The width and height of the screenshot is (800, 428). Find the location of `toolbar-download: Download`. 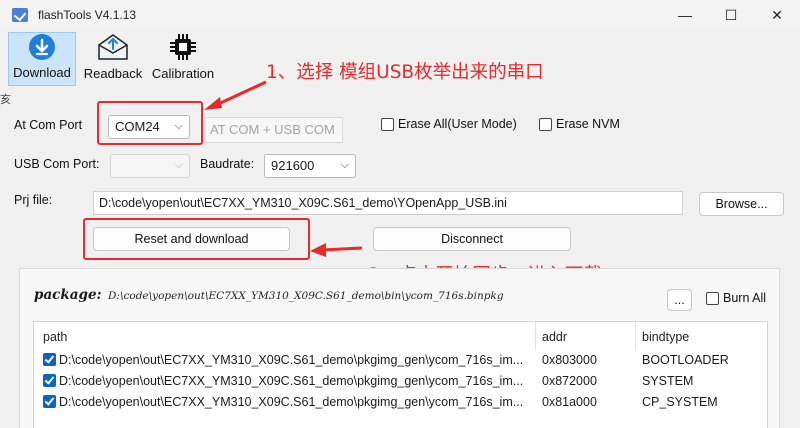

toolbar-download: Download is located at coordinates (42, 59).